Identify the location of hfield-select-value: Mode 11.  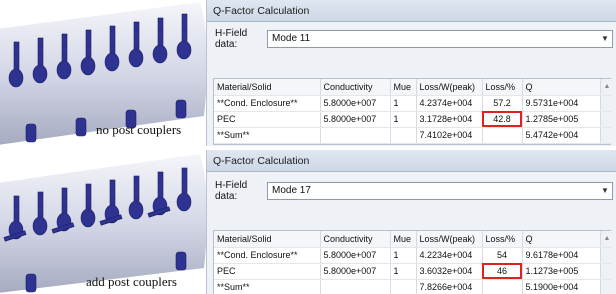
(291, 38).